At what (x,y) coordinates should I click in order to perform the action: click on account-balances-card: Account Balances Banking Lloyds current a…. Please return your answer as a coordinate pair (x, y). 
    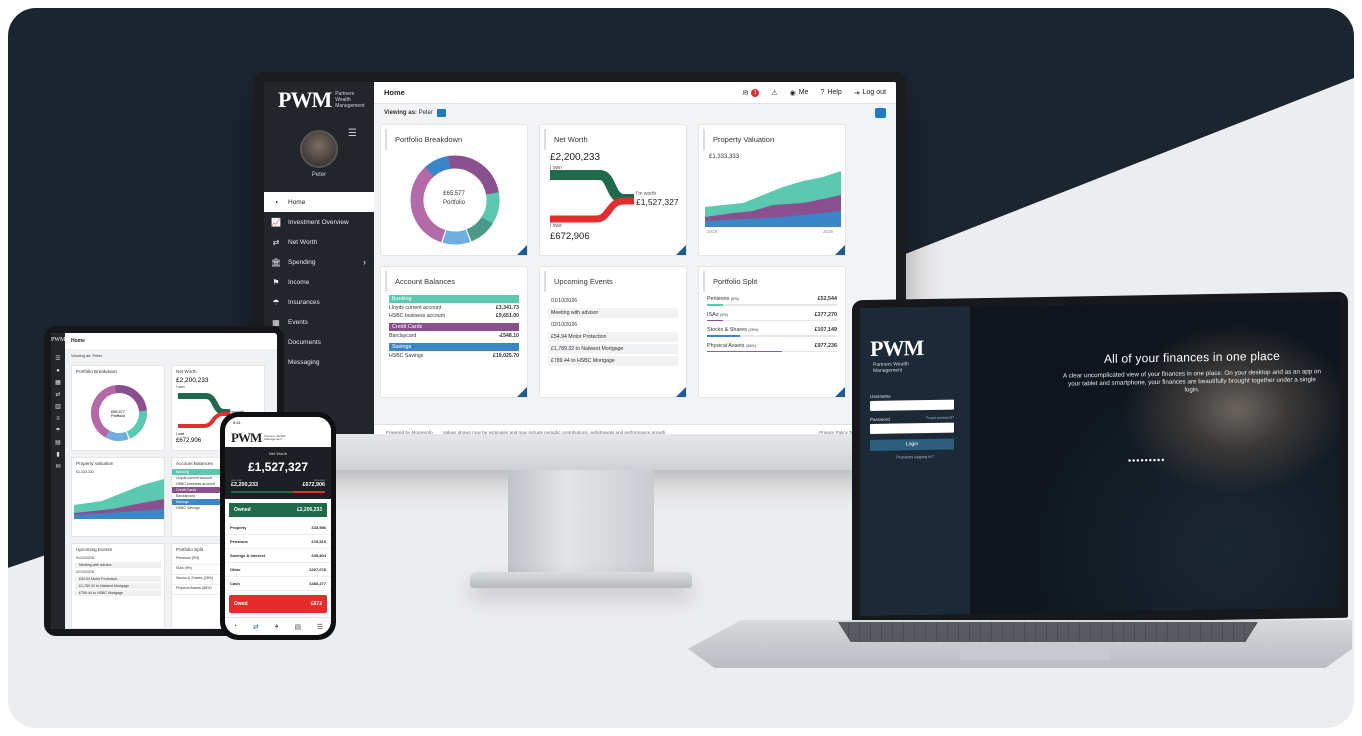
    Looking at the image, I should click on (454, 332).